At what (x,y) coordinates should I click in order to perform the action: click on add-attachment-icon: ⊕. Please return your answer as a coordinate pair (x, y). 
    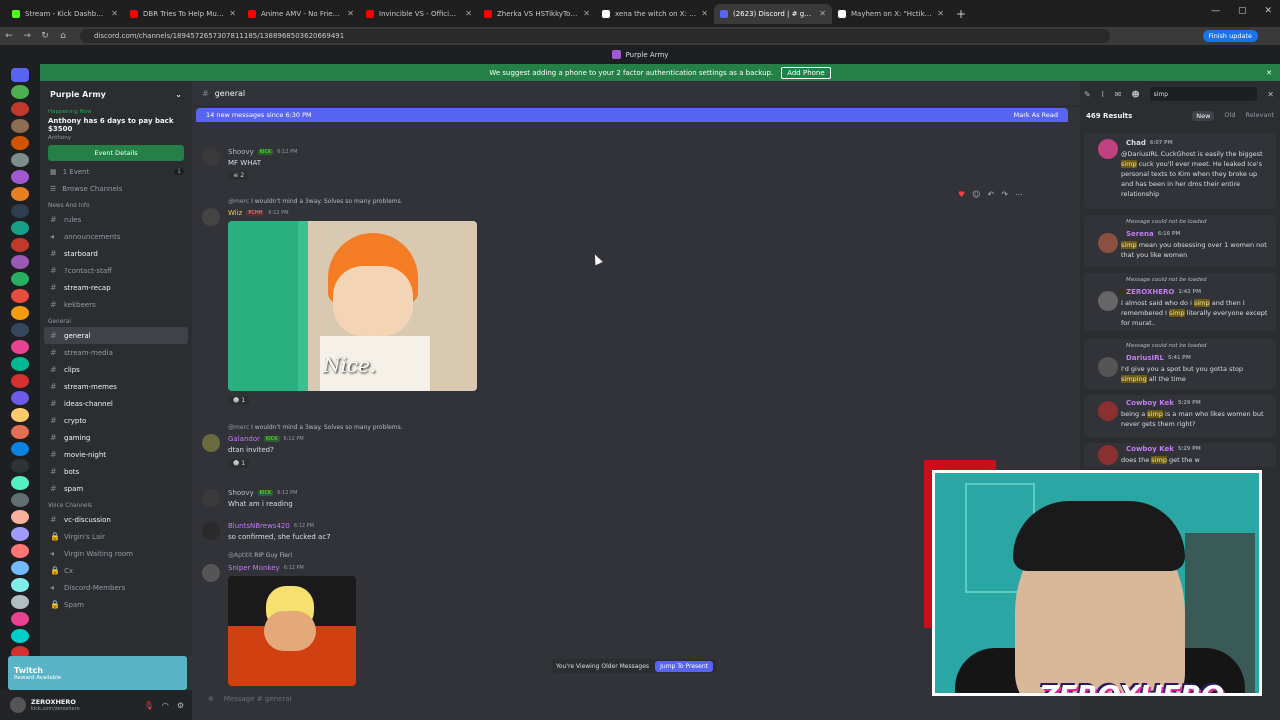
    Looking at the image, I should click on (211, 699).